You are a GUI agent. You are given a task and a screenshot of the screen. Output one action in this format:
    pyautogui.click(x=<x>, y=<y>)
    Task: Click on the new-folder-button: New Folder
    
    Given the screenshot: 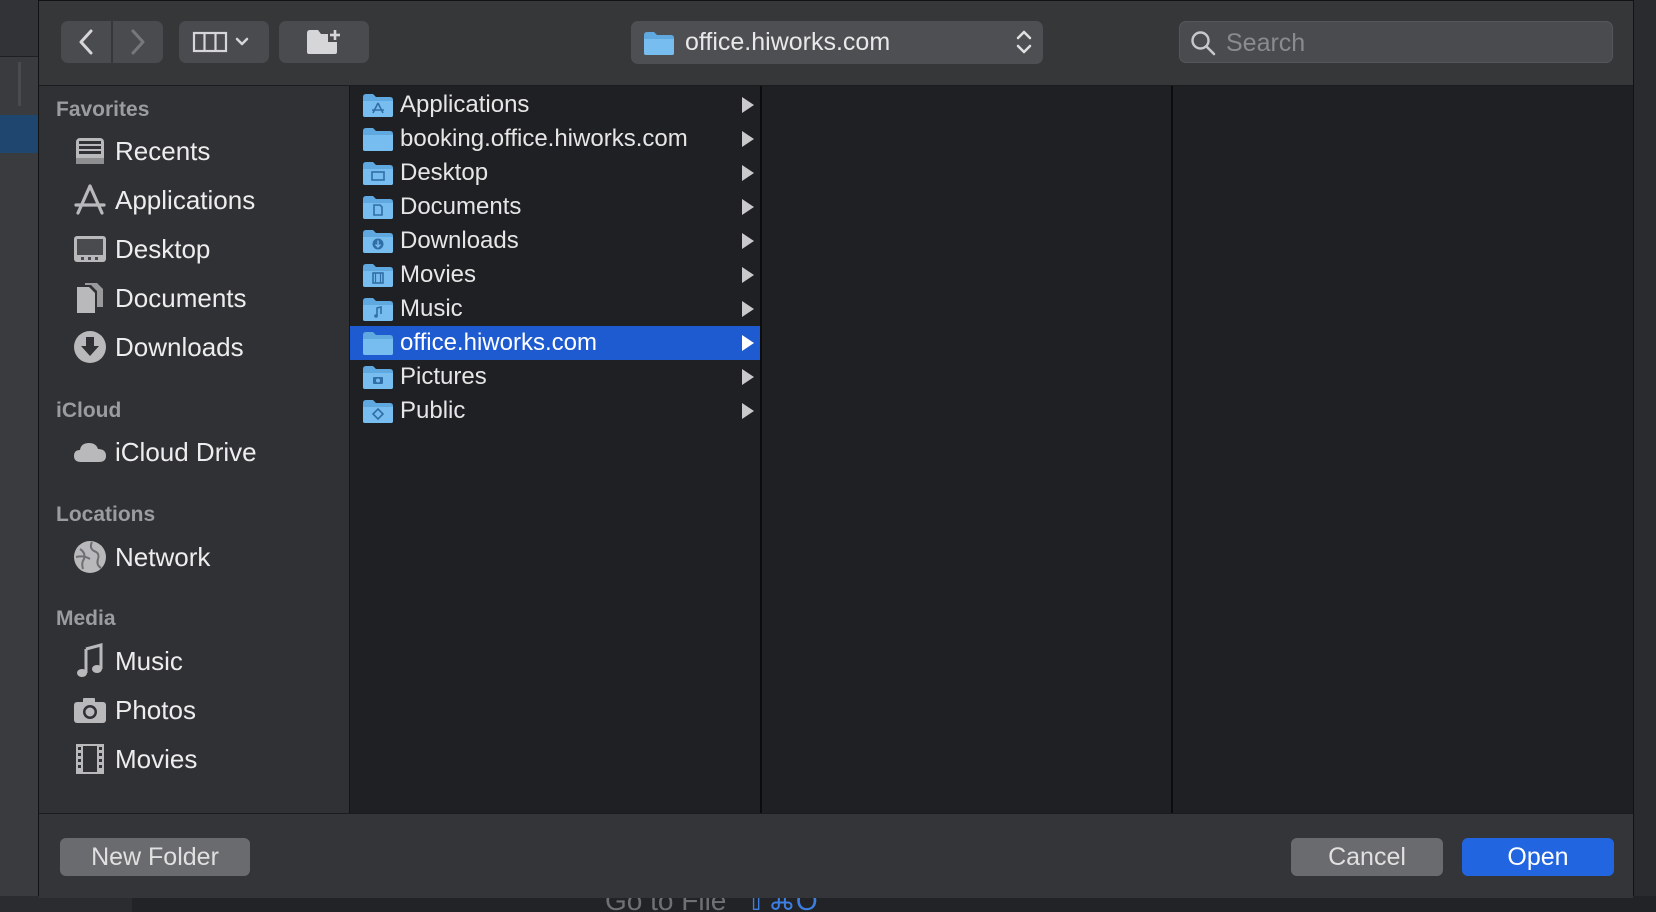 What is the action you would take?
    pyautogui.click(x=155, y=857)
    